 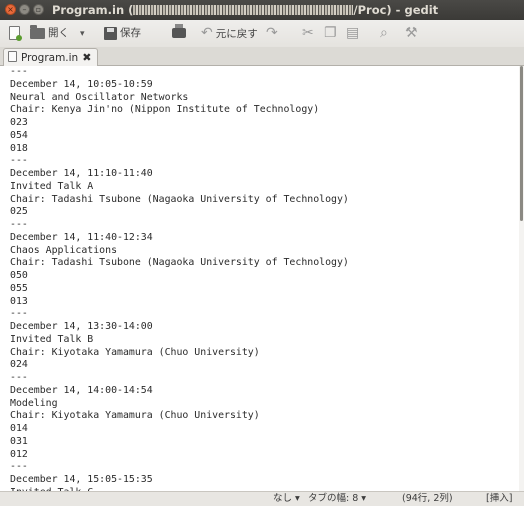 What do you see at coordinates (262, 56) in the screenshot?
I see `tab-bar: Program.in ✖` at bounding box center [262, 56].